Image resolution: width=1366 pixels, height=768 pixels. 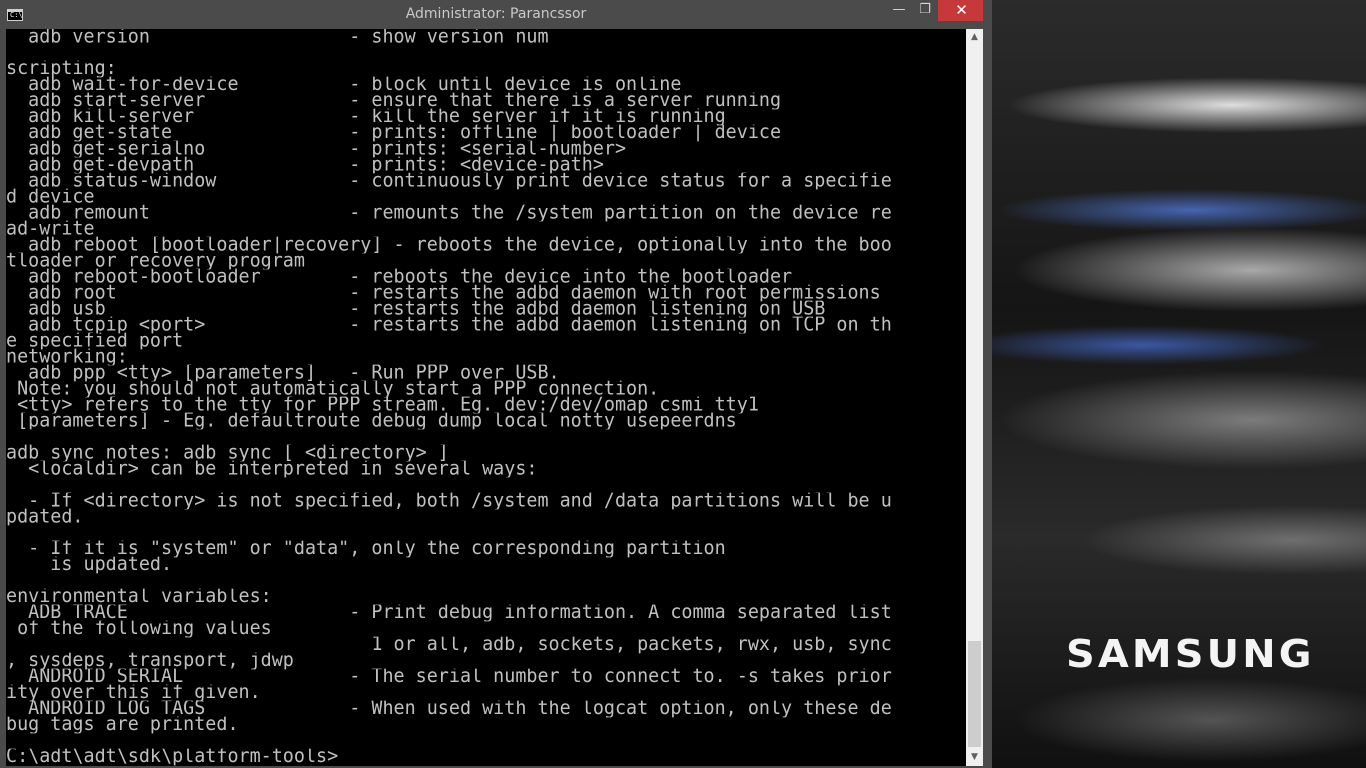 I want to click on window-frame-right, so click(x=987, y=384).